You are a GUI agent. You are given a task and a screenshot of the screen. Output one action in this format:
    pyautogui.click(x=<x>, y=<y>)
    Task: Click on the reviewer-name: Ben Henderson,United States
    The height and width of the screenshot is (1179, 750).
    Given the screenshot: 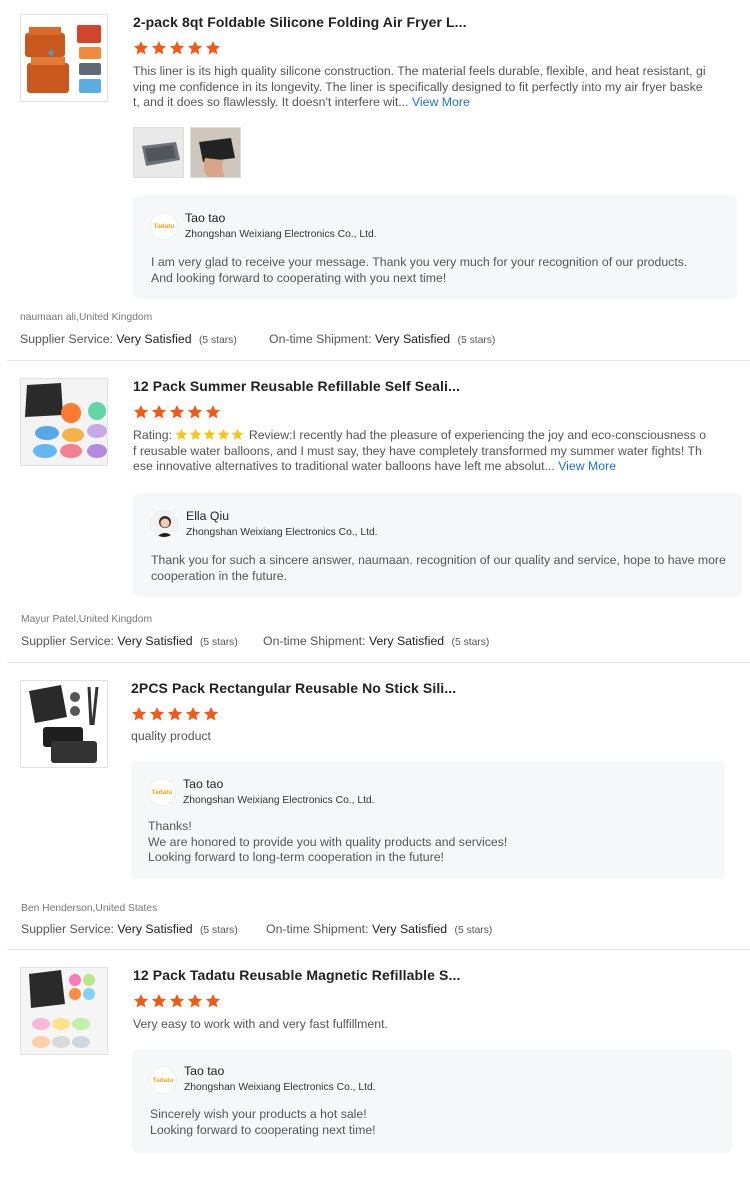 What is the action you would take?
    pyautogui.click(x=89, y=908)
    